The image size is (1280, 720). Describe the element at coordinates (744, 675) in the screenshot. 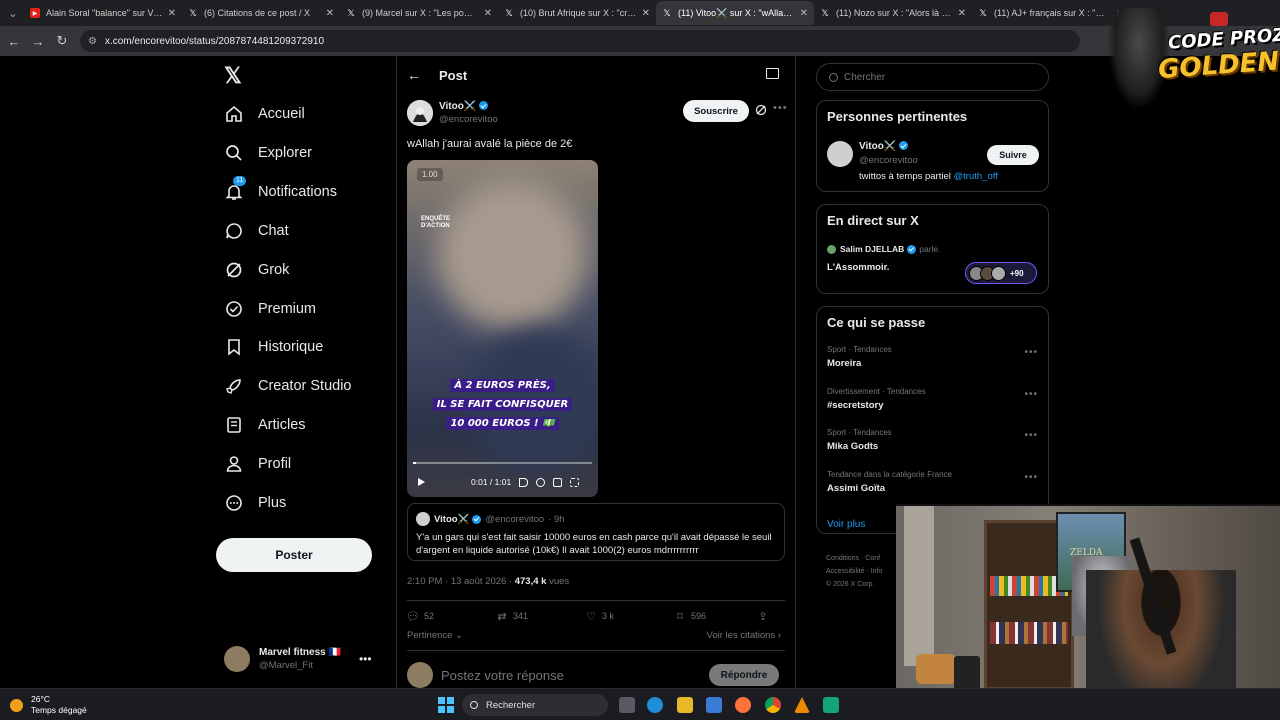

I see `reply-button: Répondre` at that location.